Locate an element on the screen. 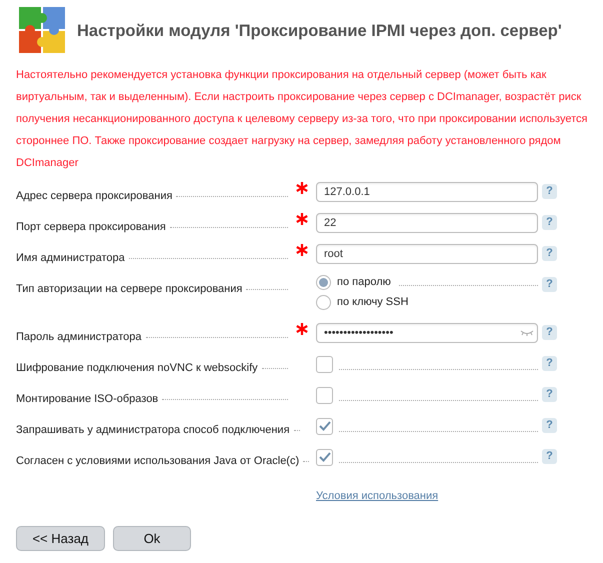 This screenshot has width=603, height=563. field-label: Адрес сервера проксирования is located at coordinates (94, 196).